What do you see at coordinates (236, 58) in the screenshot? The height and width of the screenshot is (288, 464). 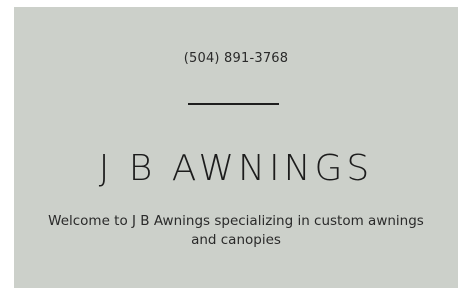 I see `phone-number: (504) 891-3768` at bounding box center [236, 58].